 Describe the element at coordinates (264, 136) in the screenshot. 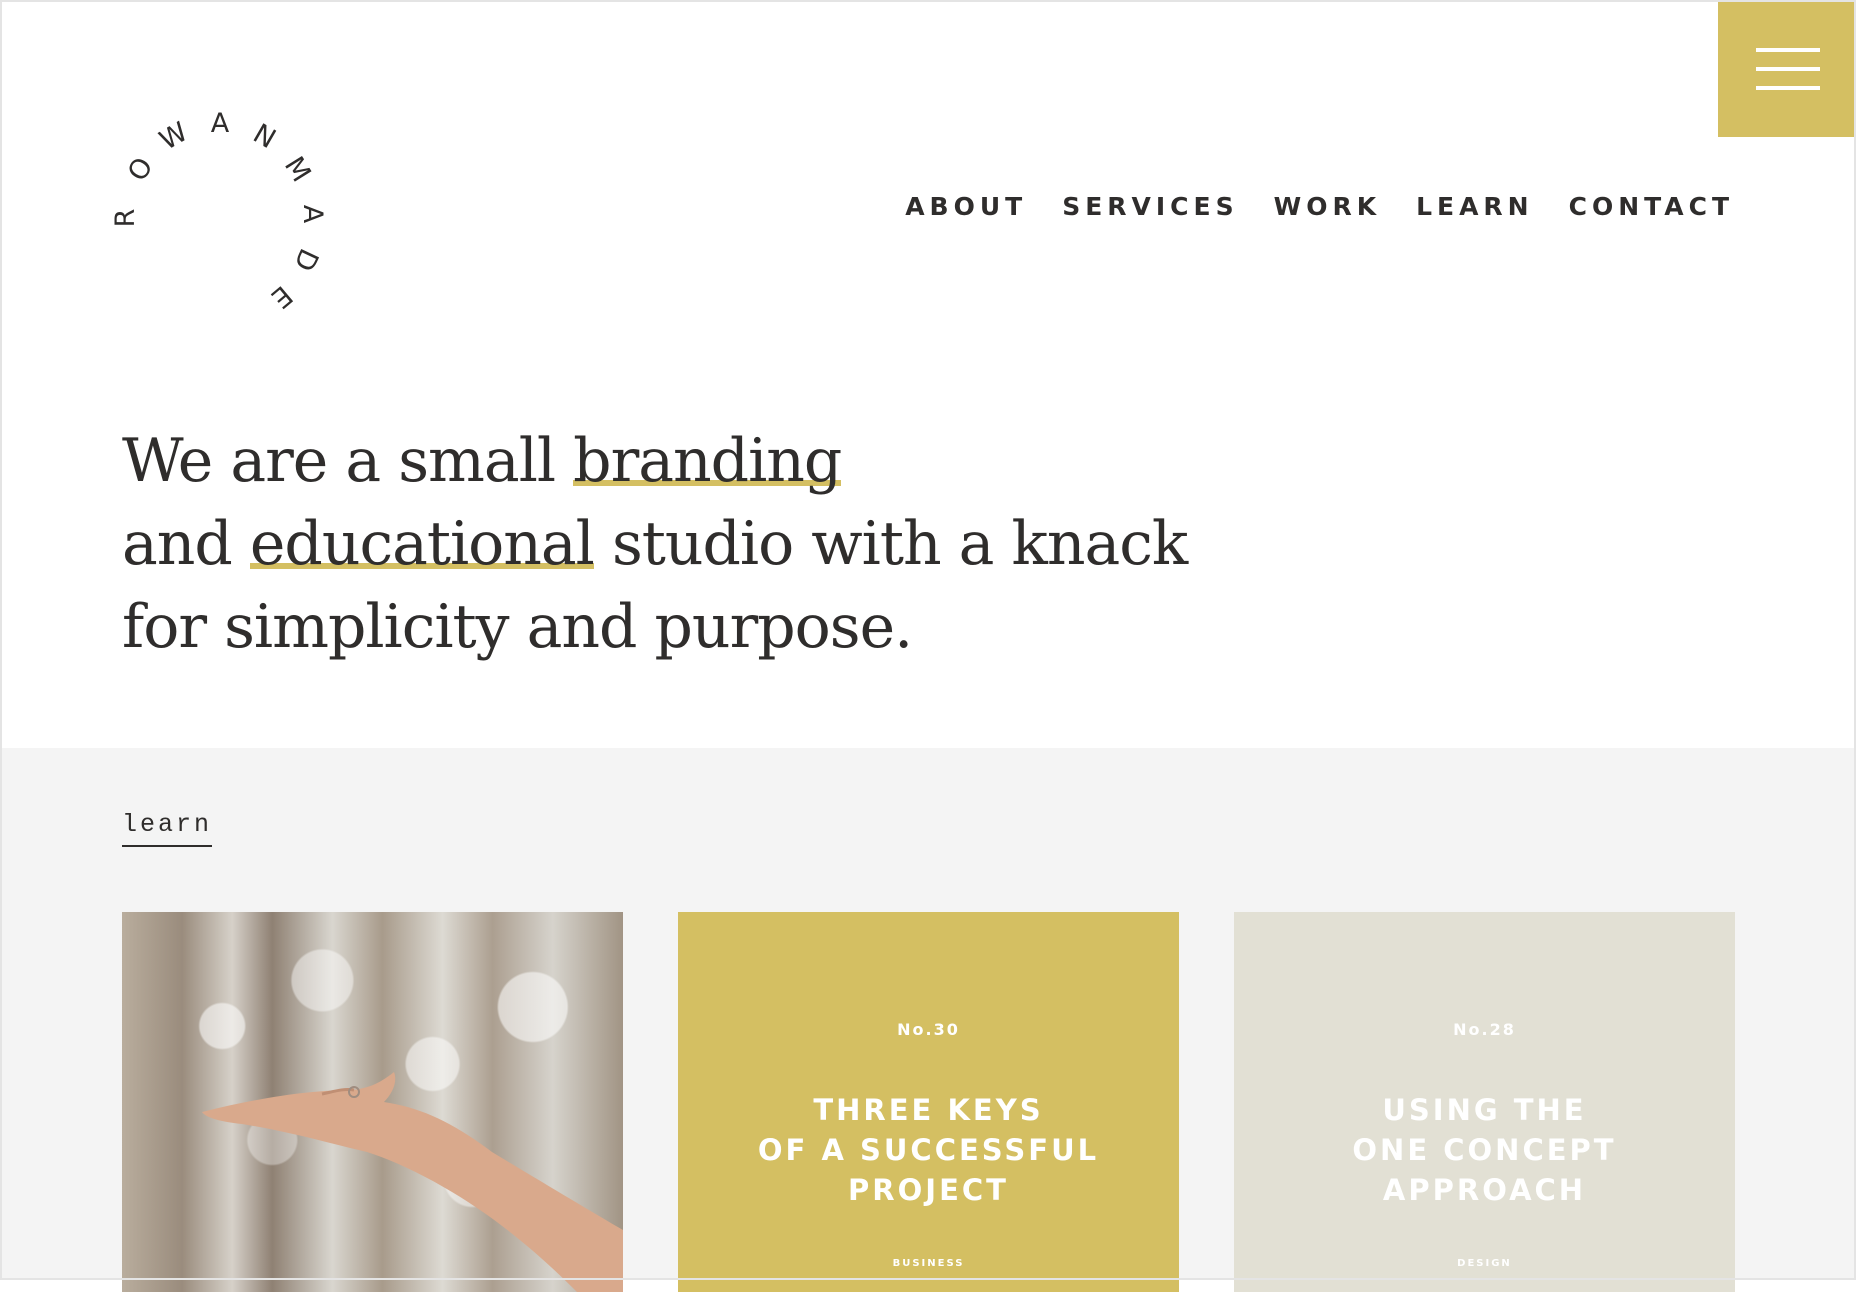

I see `svg-text: N` at that location.